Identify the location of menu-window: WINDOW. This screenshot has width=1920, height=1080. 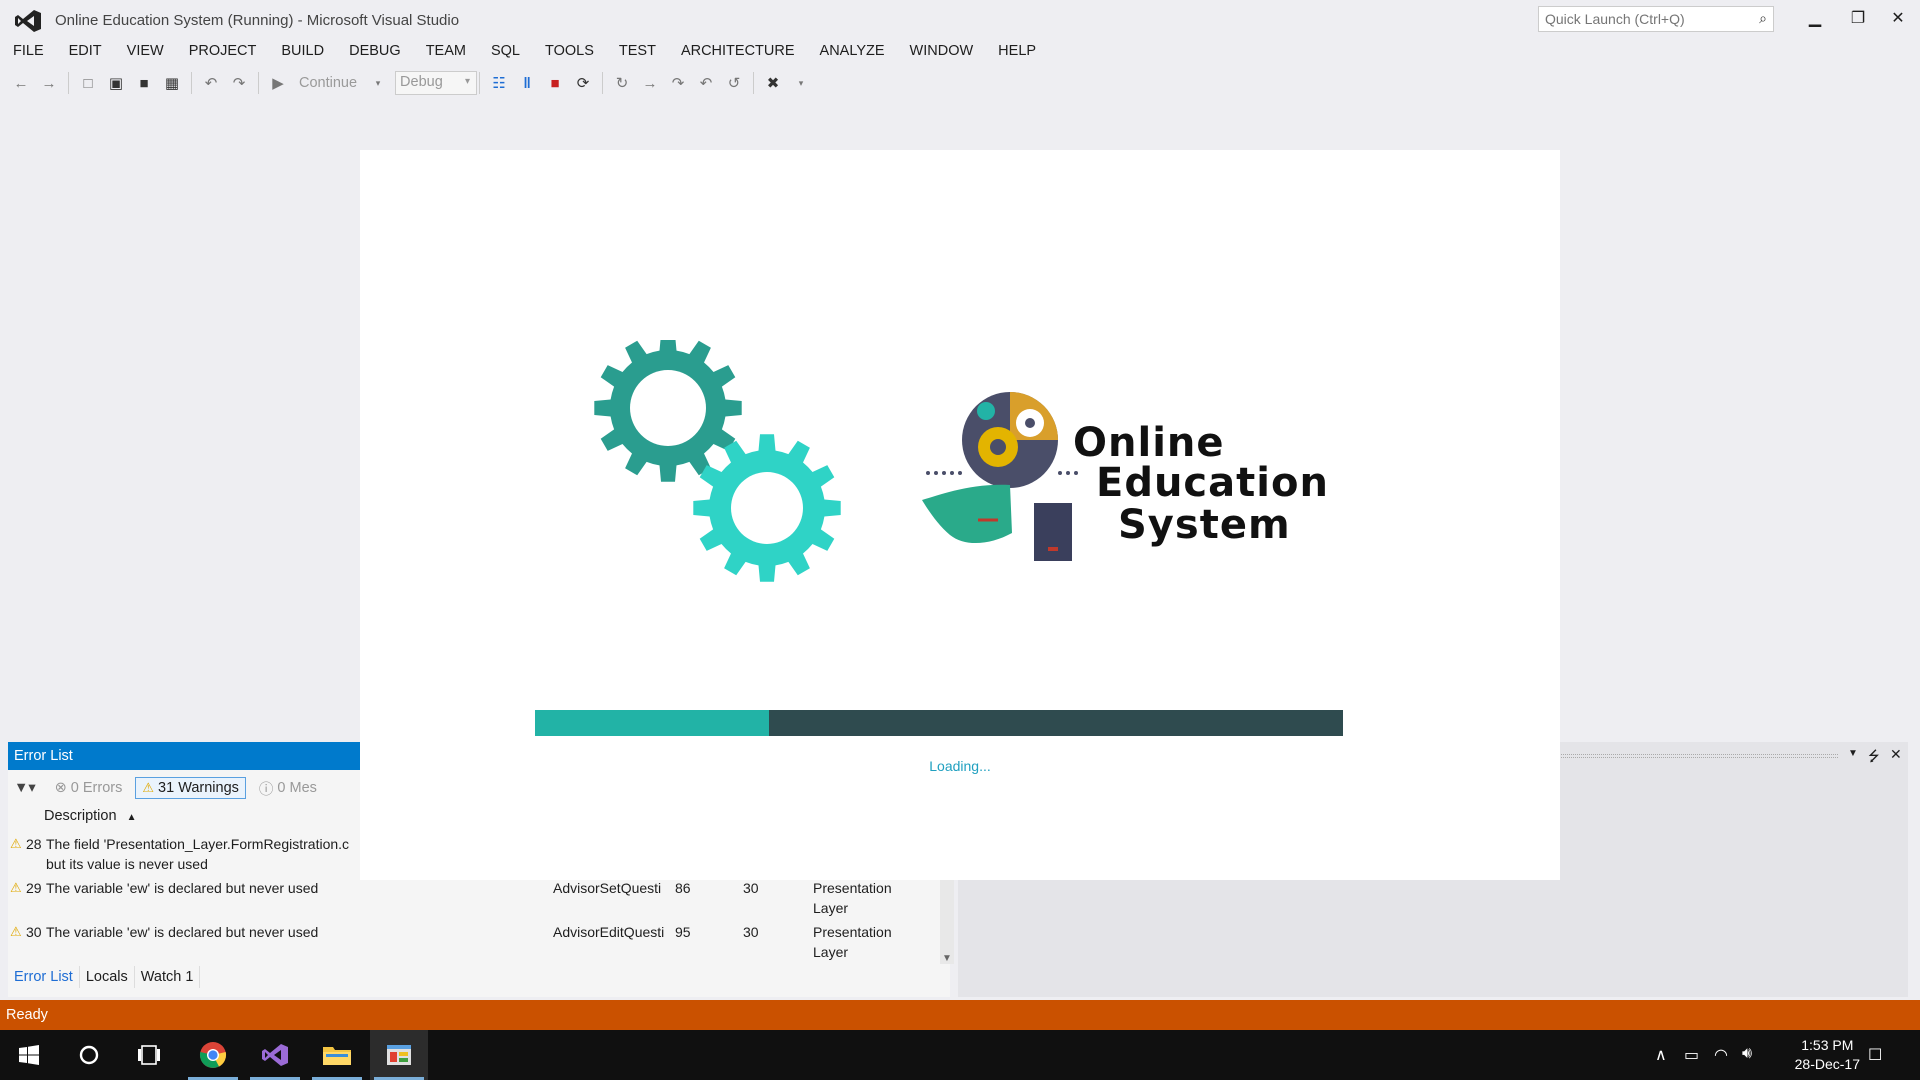
(941, 51).